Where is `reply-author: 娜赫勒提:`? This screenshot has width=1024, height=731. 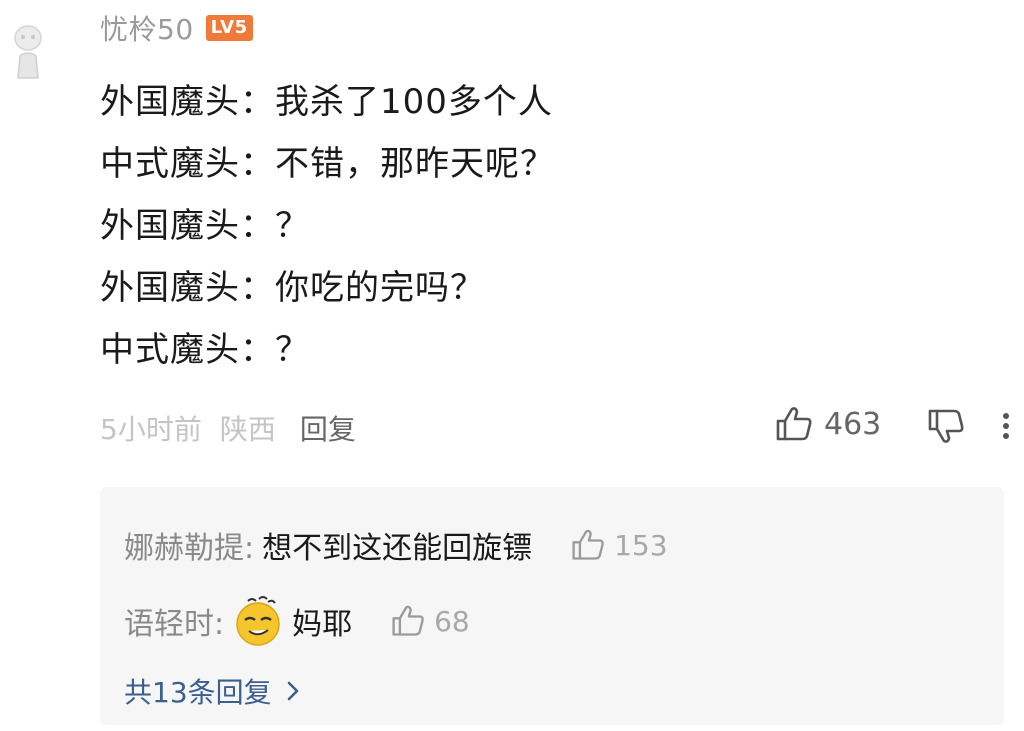 reply-author: 娜赫勒提: is located at coordinates (189, 545).